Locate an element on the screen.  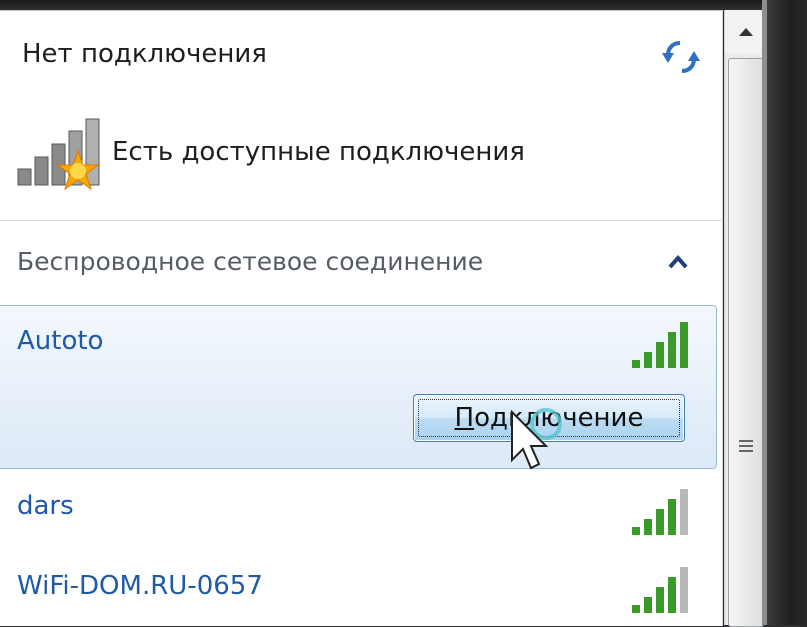
refresh-arrows-icon is located at coordinates (681, 57).